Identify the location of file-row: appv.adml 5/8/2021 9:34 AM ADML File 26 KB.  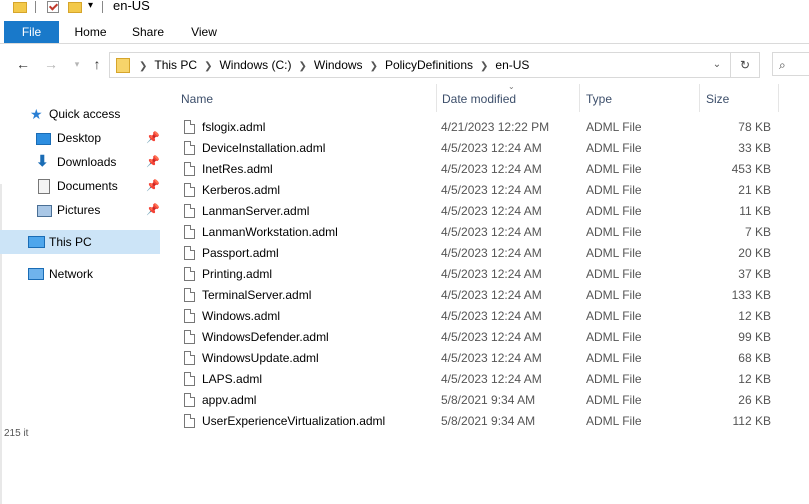
(489, 400).